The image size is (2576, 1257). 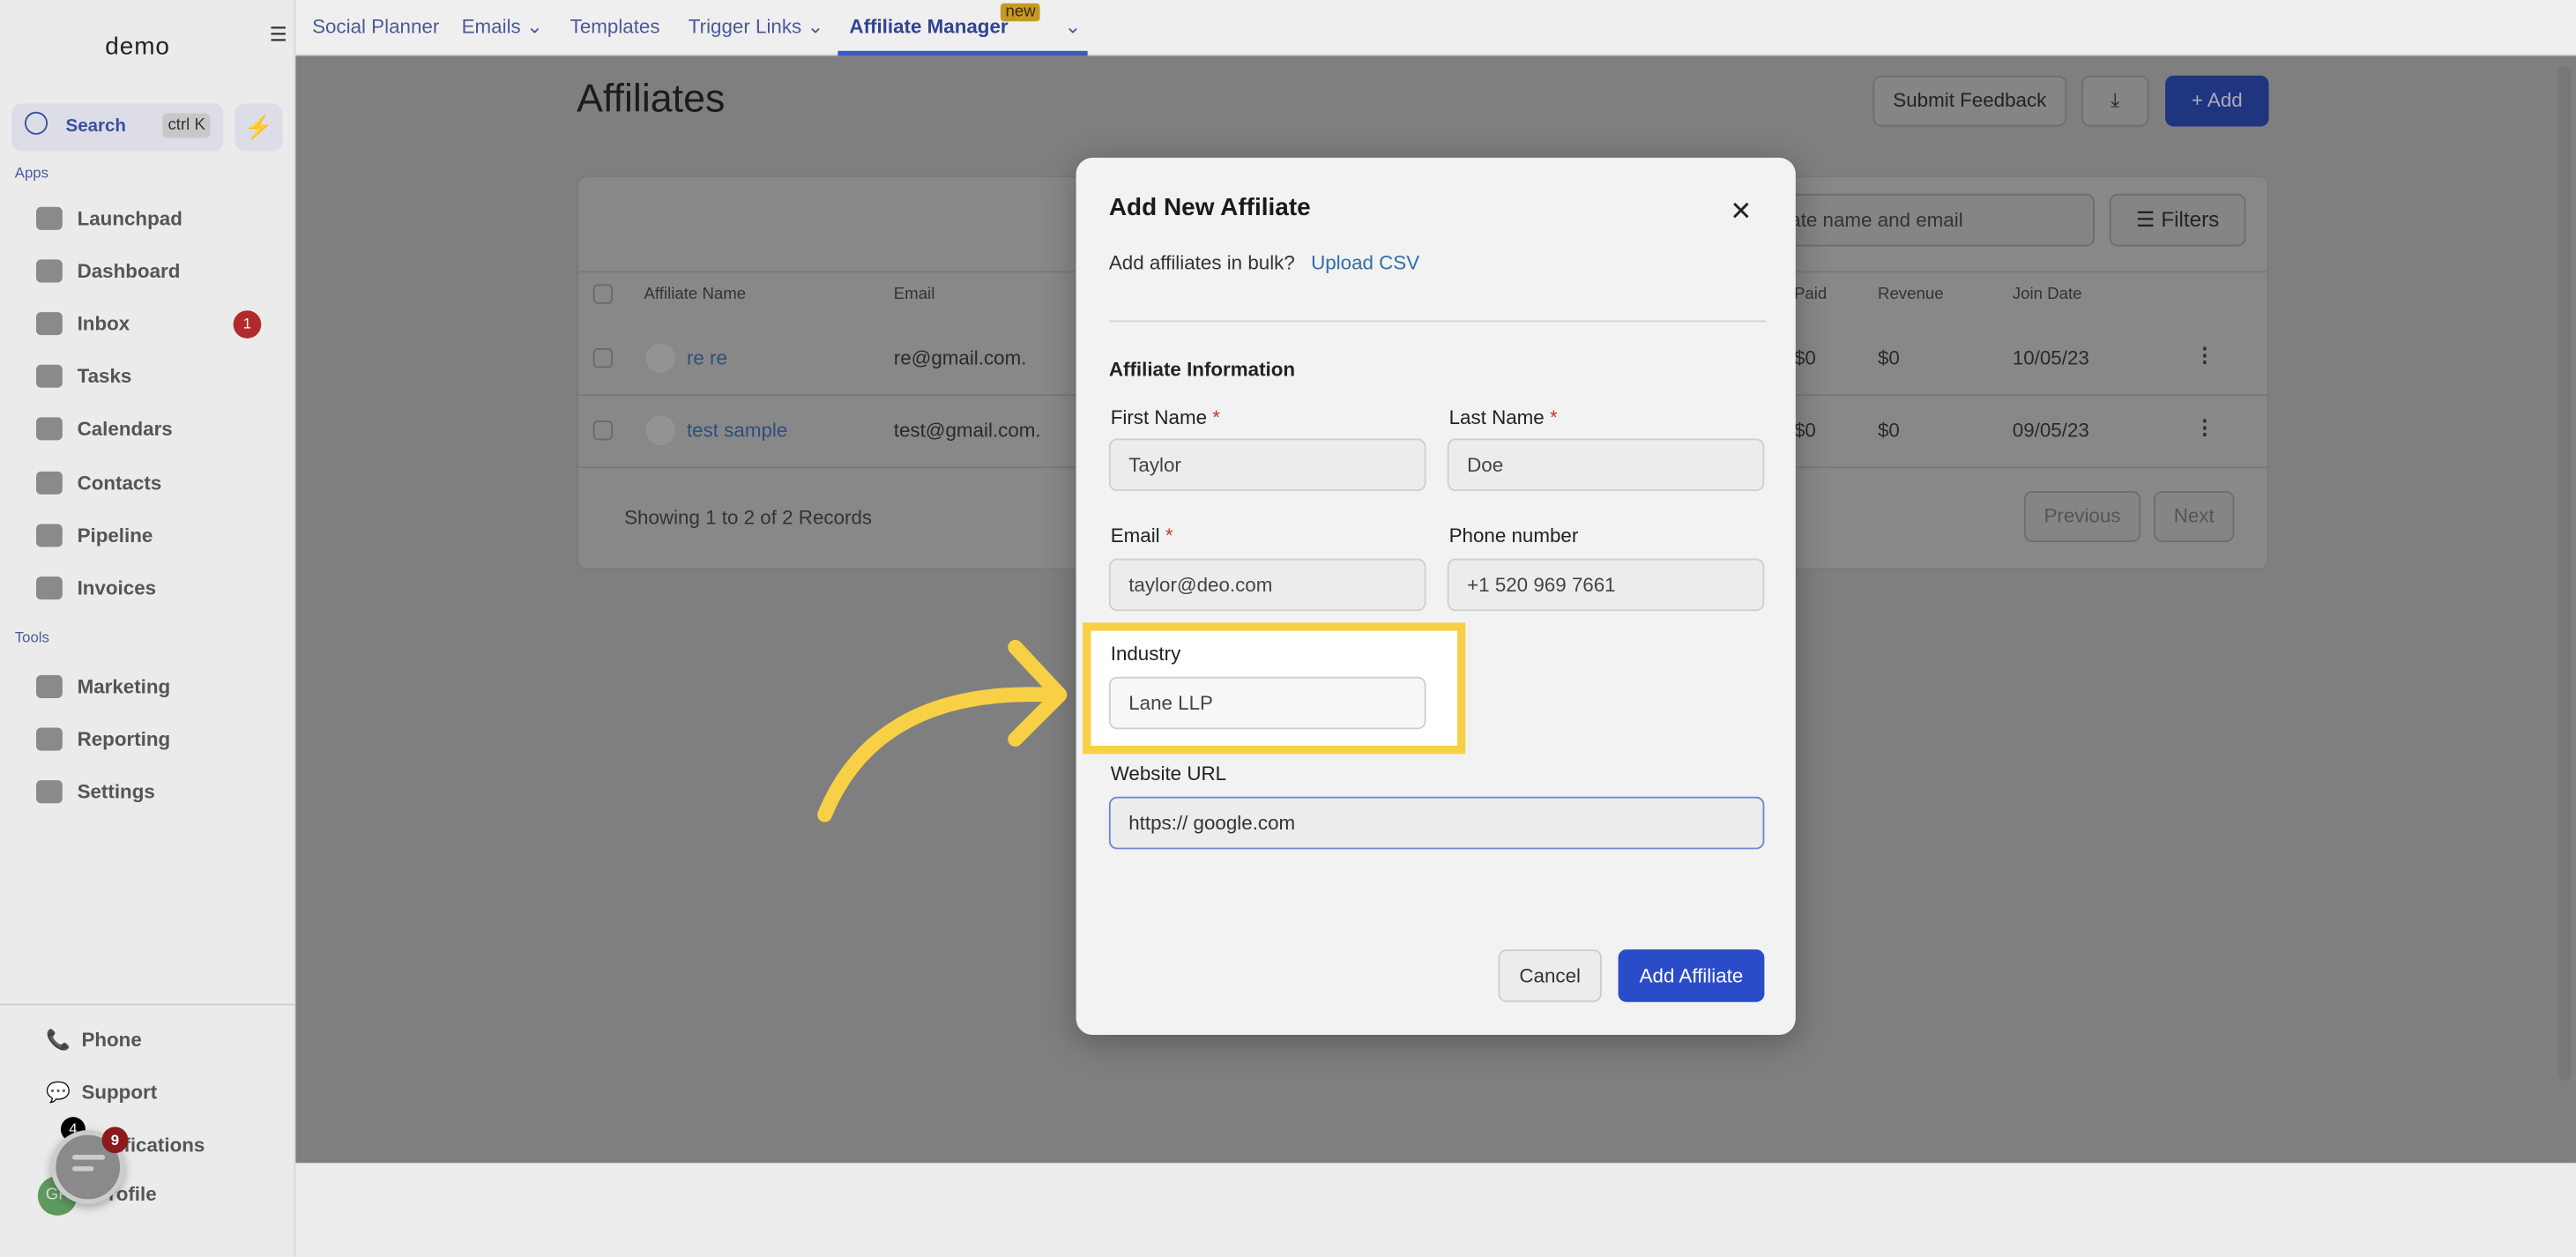 What do you see at coordinates (248, 324) in the screenshot?
I see `inbox-badge: 1` at bounding box center [248, 324].